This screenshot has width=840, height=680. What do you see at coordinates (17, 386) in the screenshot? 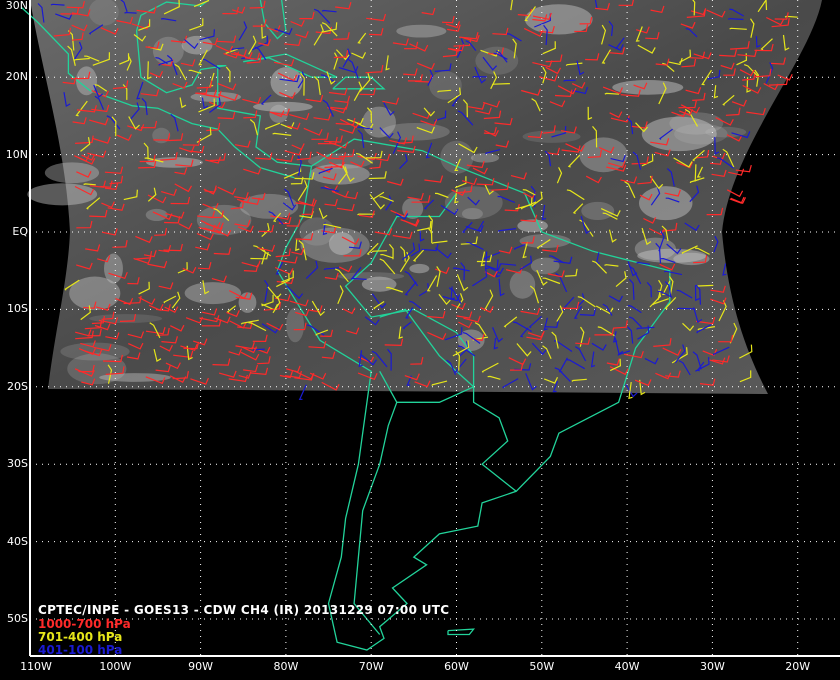
I see `lat-label: 20S` at bounding box center [17, 386].